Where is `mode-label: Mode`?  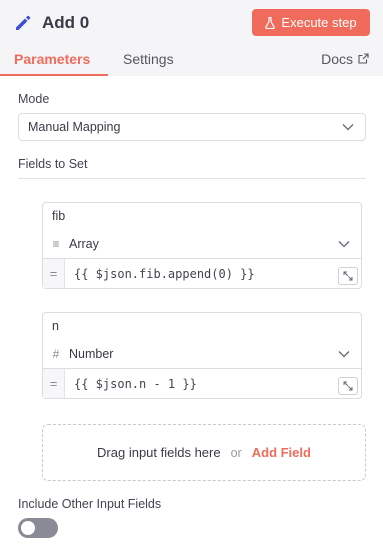 mode-label: Mode is located at coordinates (34, 99).